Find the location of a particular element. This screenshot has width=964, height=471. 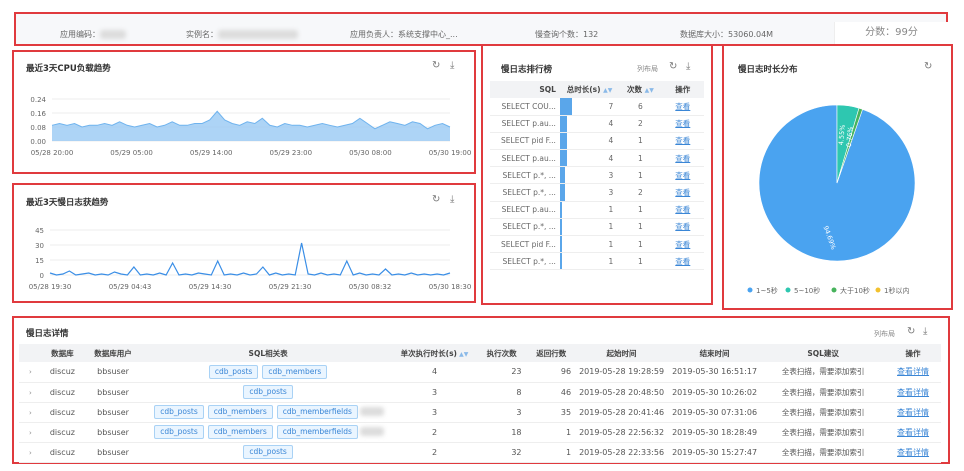

rows-cell: 35 is located at coordinates (551, 412).